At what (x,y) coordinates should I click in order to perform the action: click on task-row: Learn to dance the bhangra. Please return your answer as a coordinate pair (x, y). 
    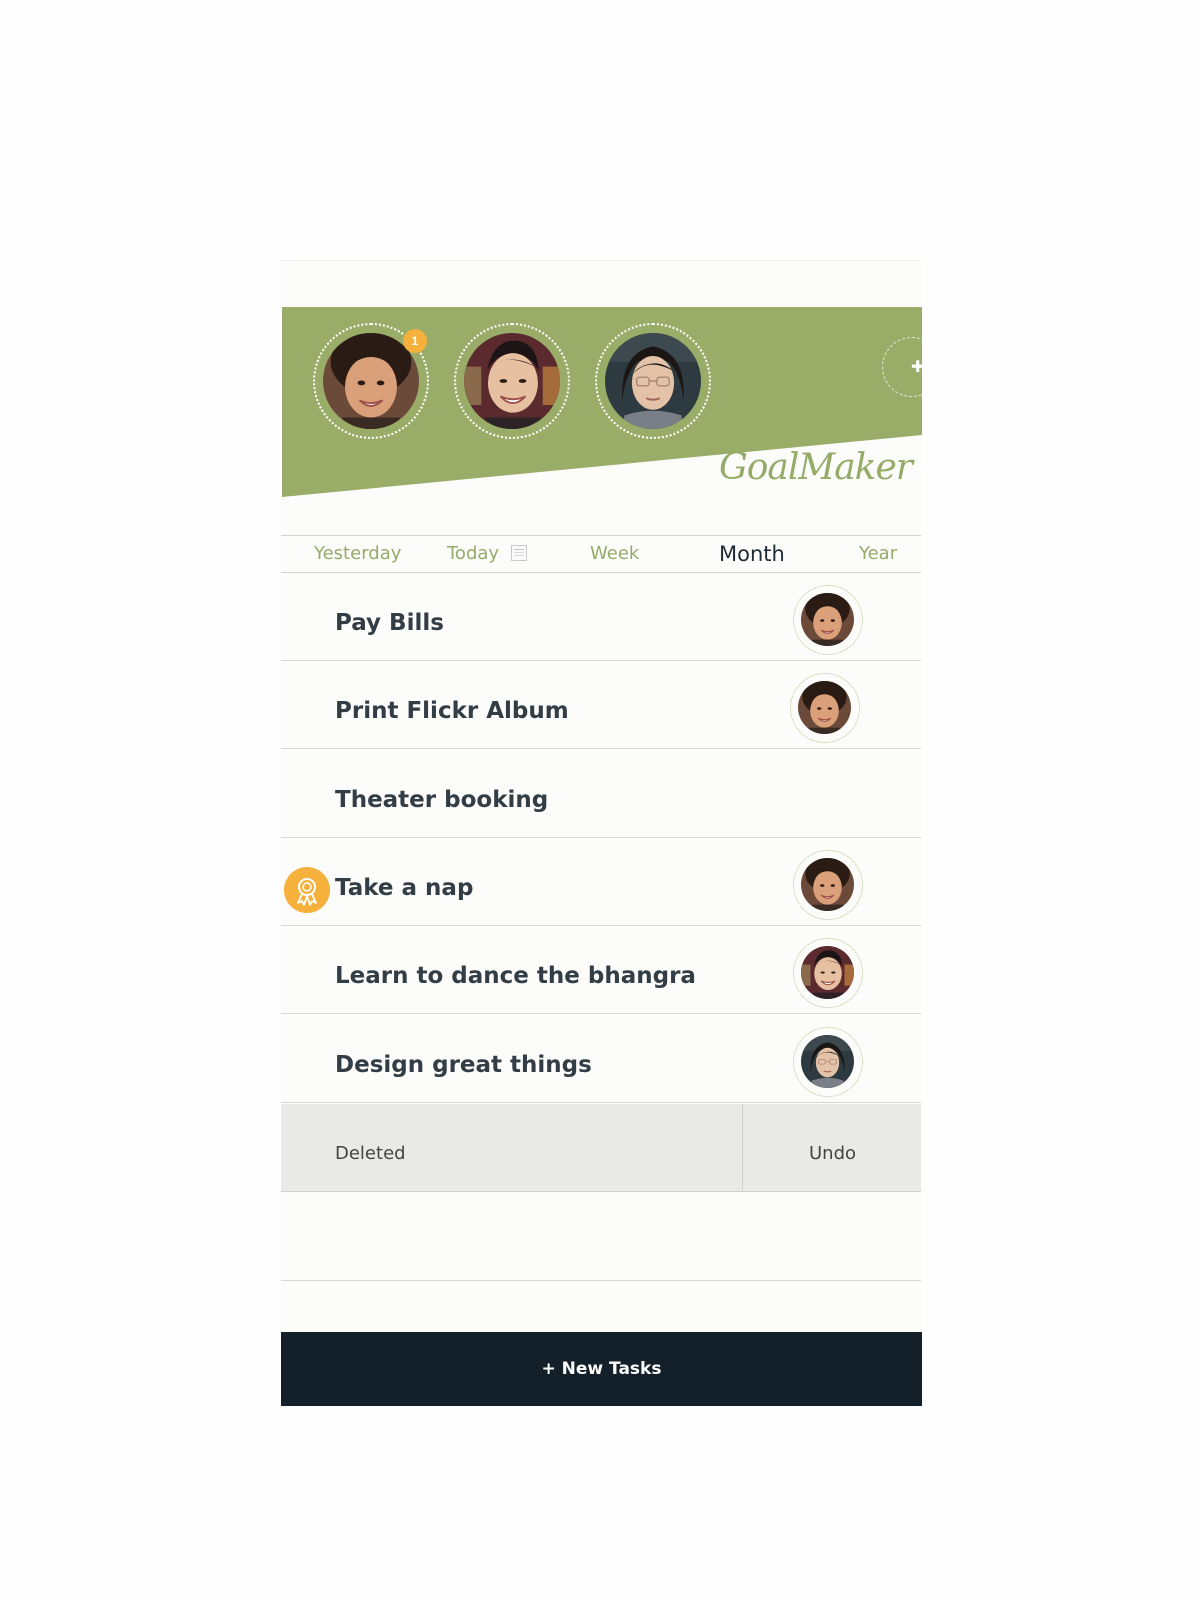
    Looking at the image, I should click on (601, 970).